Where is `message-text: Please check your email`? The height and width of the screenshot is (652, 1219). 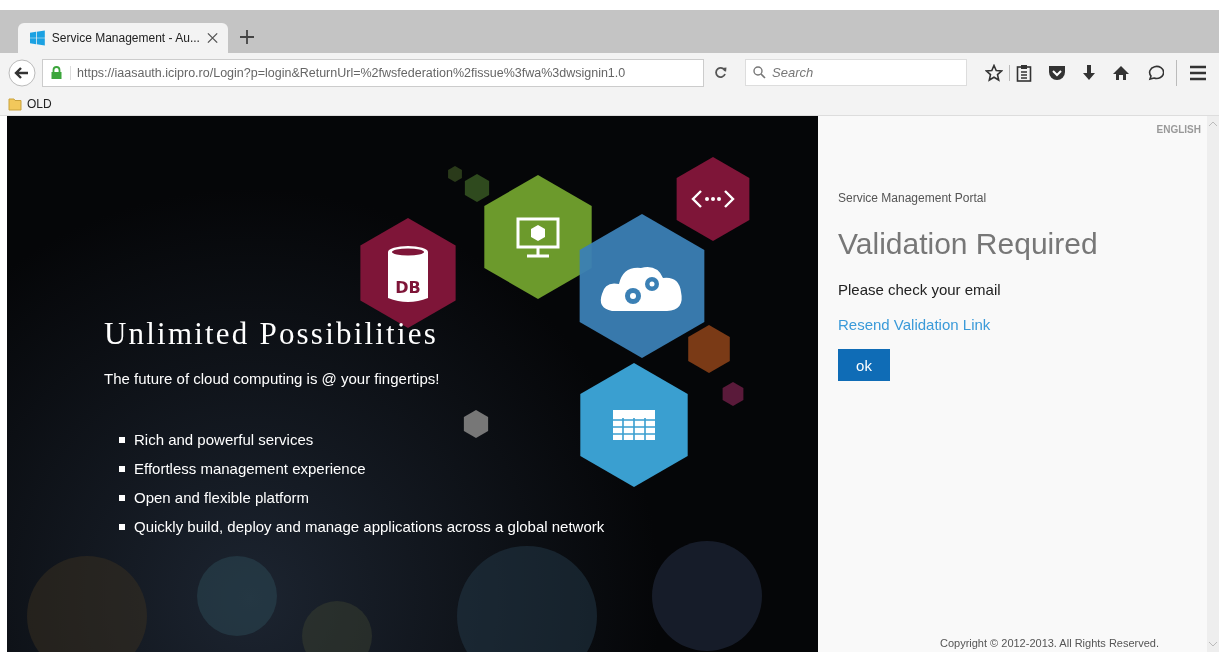 message-text: Please check your email is located at coordinates (920, 289).